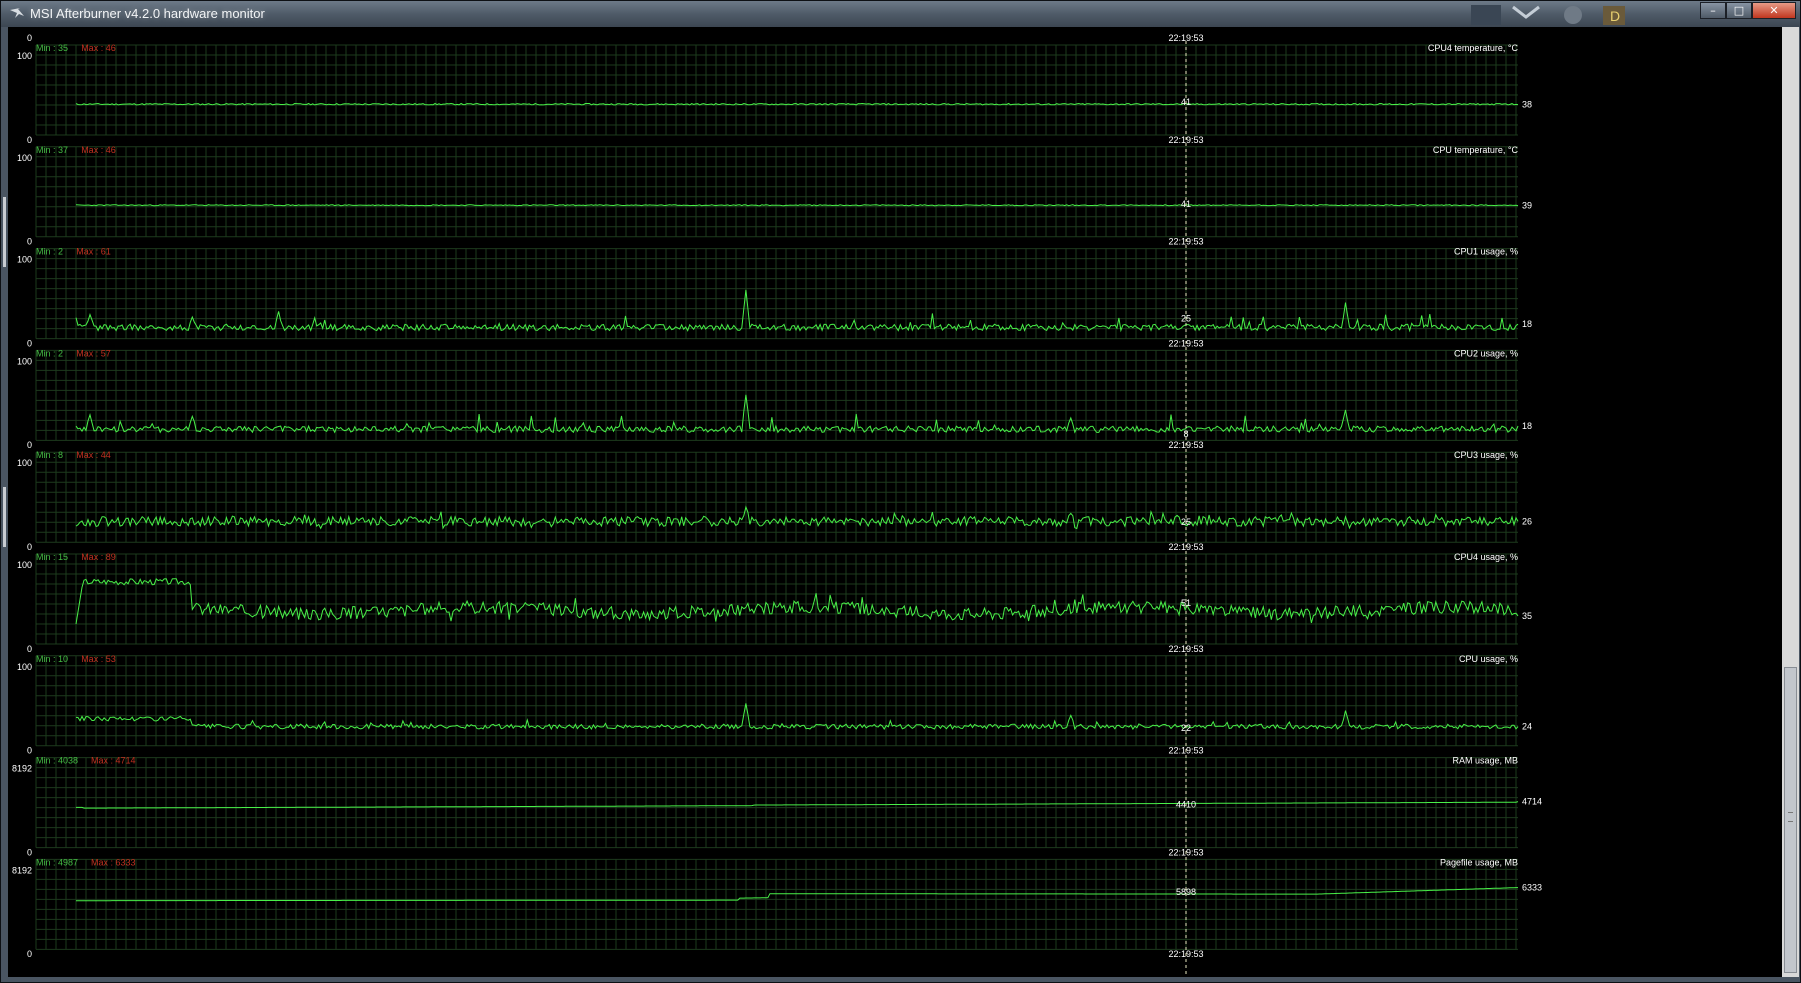 The image size is (1801, 983). I want to click on graph-name-label: CPU1 usage, %, so click(1486, 252).